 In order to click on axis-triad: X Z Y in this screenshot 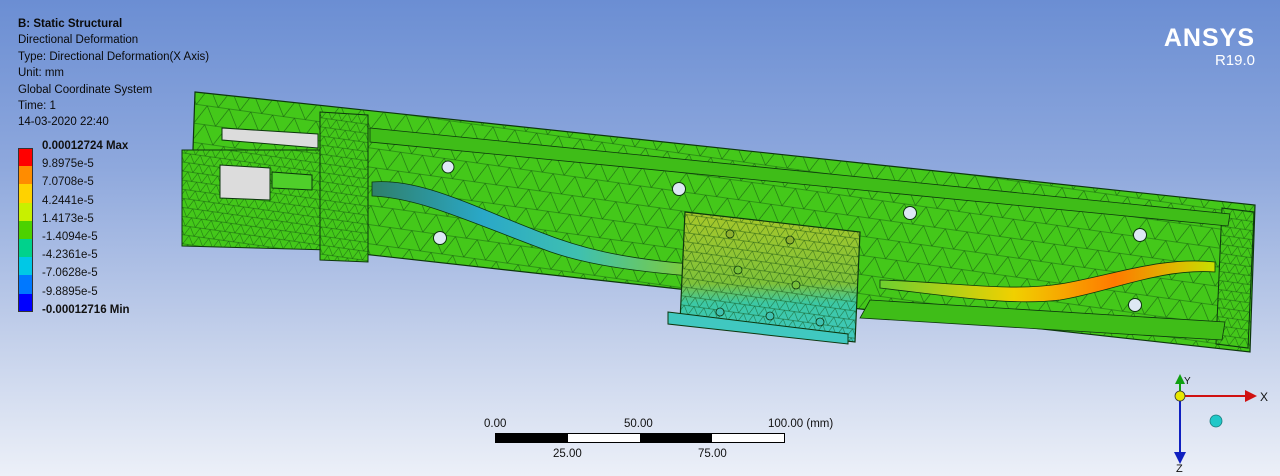, I will do `click(1215, 421)`.